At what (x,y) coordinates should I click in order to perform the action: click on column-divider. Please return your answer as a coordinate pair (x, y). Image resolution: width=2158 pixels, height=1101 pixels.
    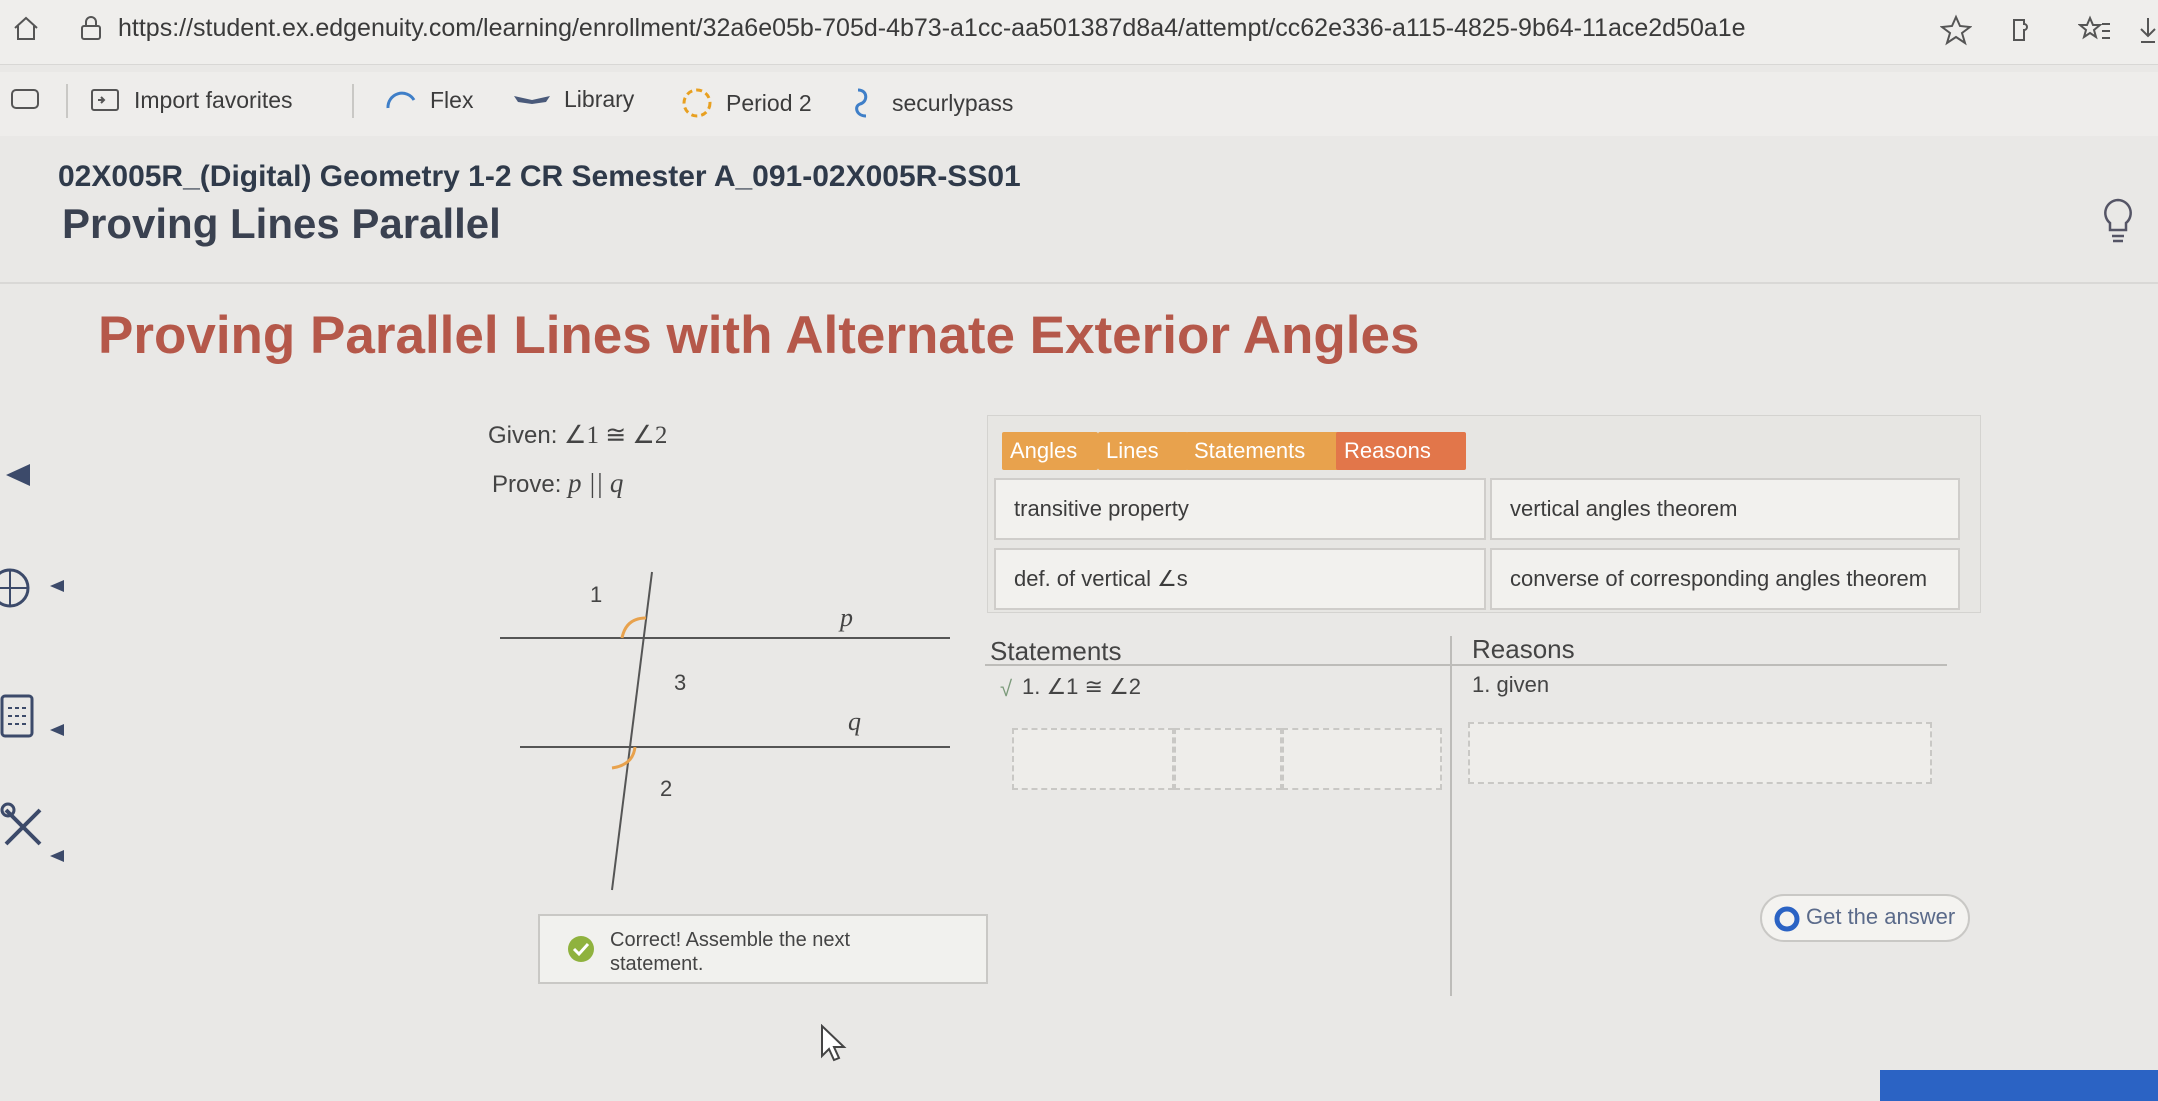
    Looking at the image, I should click on (1451, 816).